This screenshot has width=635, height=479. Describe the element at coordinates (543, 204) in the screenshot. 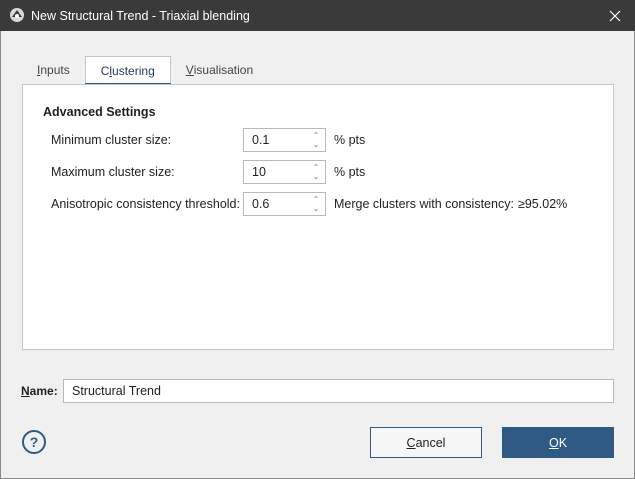

I see `merge-consistency-value: ≥95.02%` at that location.